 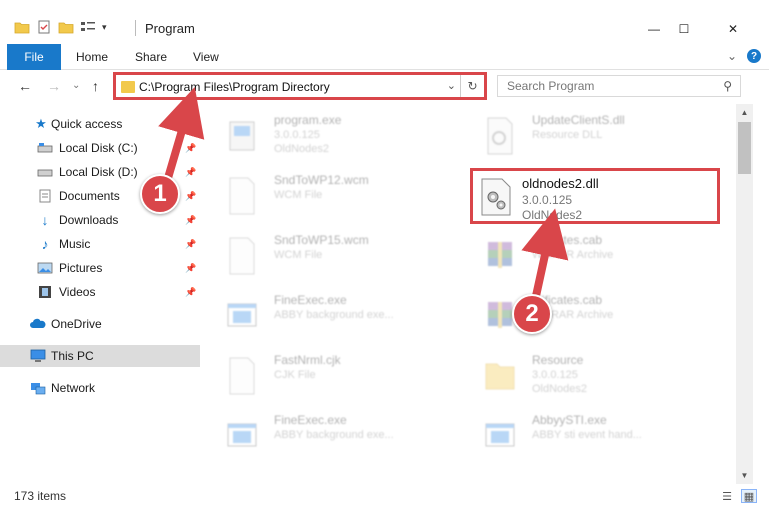 I want to click on search-icon: ⚲, so click(x=727, y=86).